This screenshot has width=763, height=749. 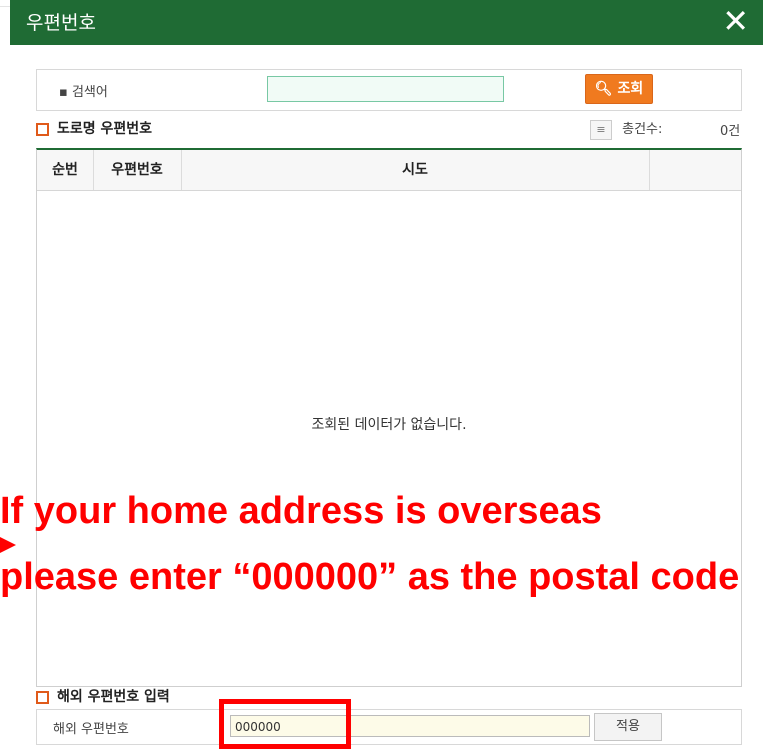 What do you see at coordinates (603, 89) in the screenshot?
I see `search-icon: 🔍︎` at bounding box center [603, 89].